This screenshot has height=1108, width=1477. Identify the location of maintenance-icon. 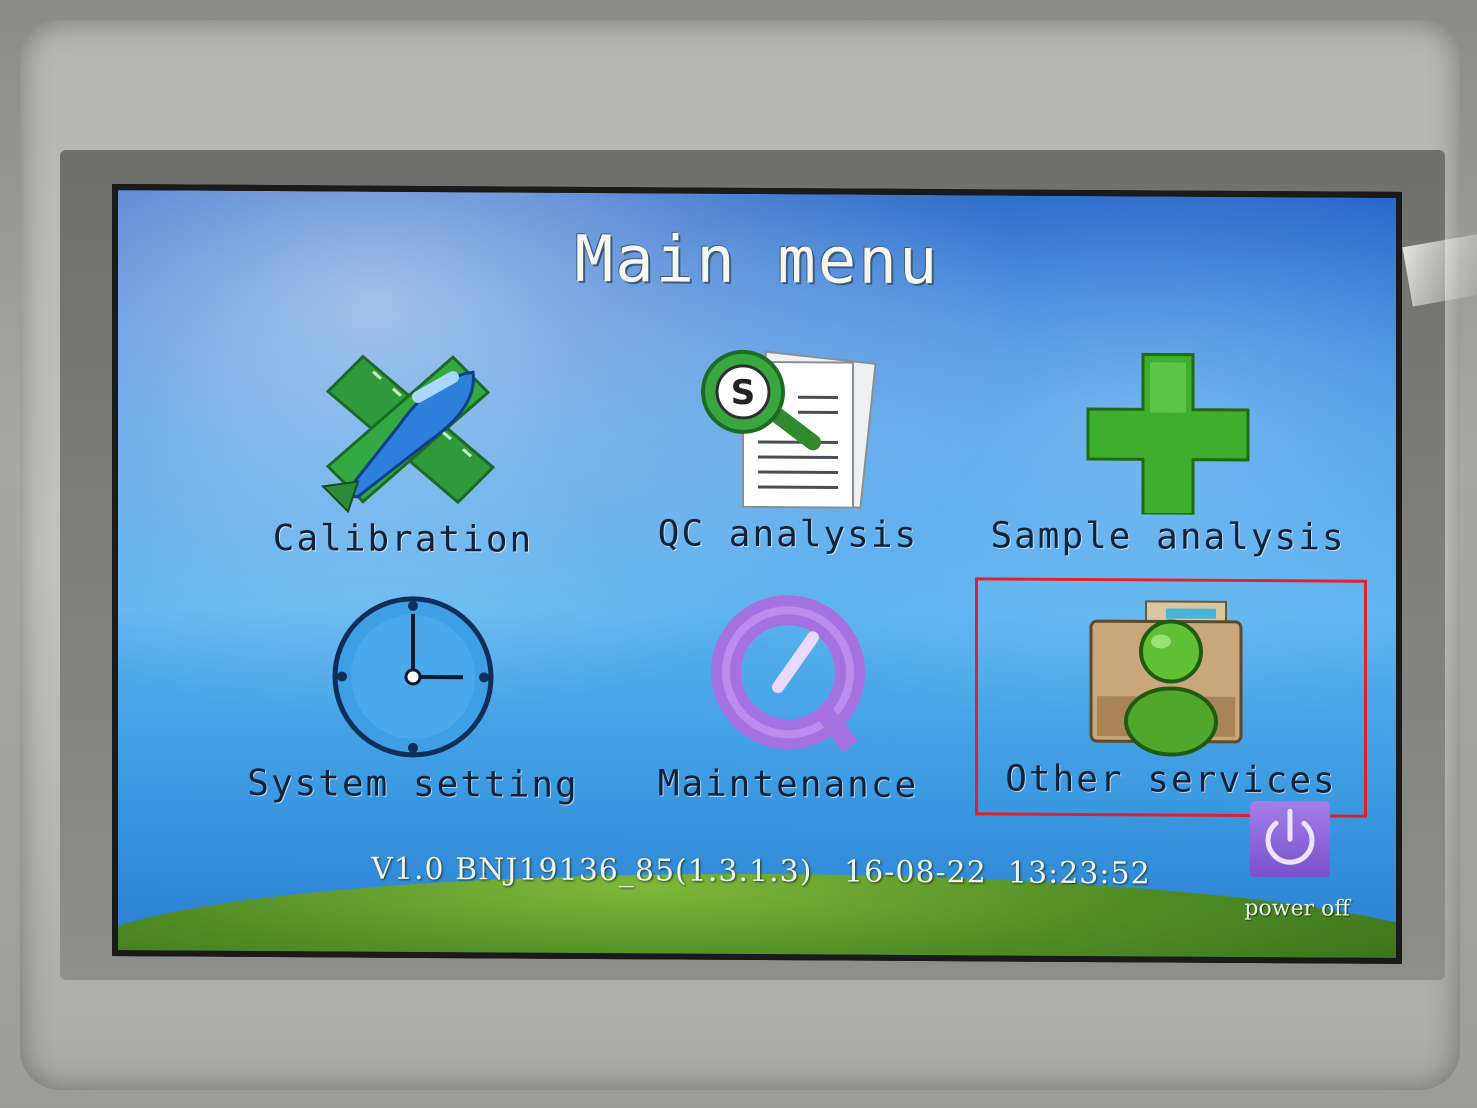
(788, 677).